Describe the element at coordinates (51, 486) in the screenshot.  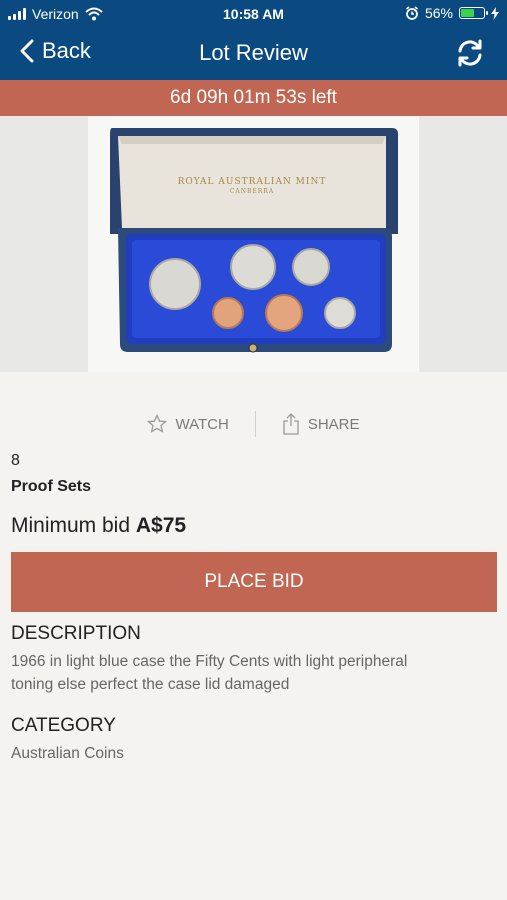
I see `lot-title: Proof Sets` at that location.